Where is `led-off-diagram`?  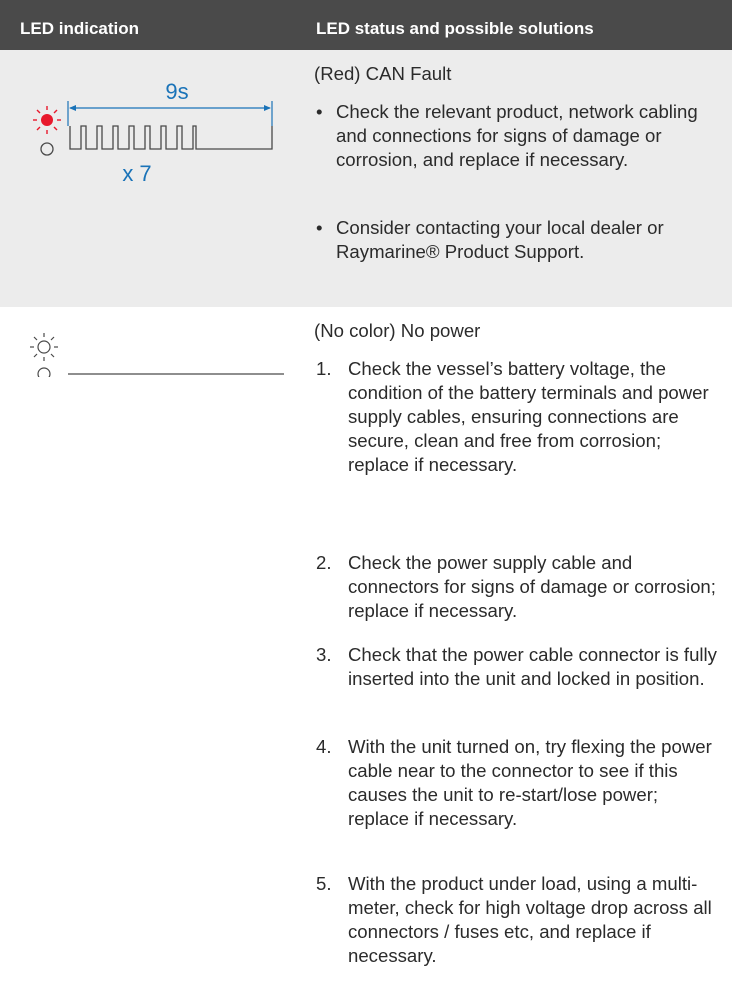
led-off-diagram is located at coordinates (157, 357).